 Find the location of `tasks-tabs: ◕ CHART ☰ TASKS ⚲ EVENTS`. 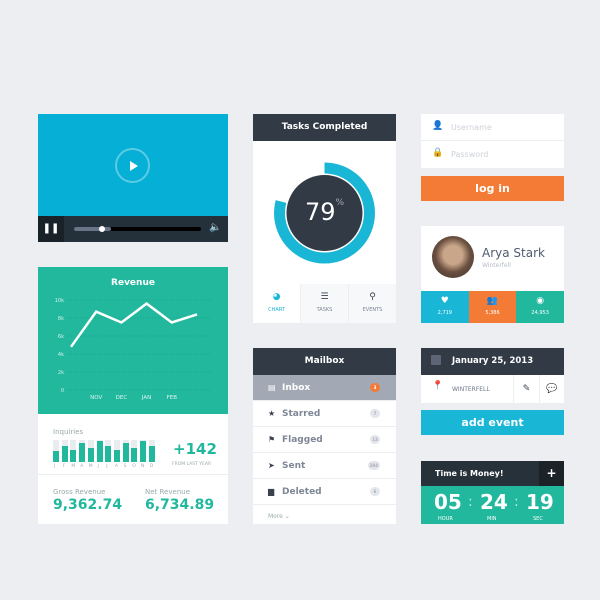

tasks-tabs: ◕ CHART ☰ TASKS ⚲ EVENTS is located at coordinates (324, 303).